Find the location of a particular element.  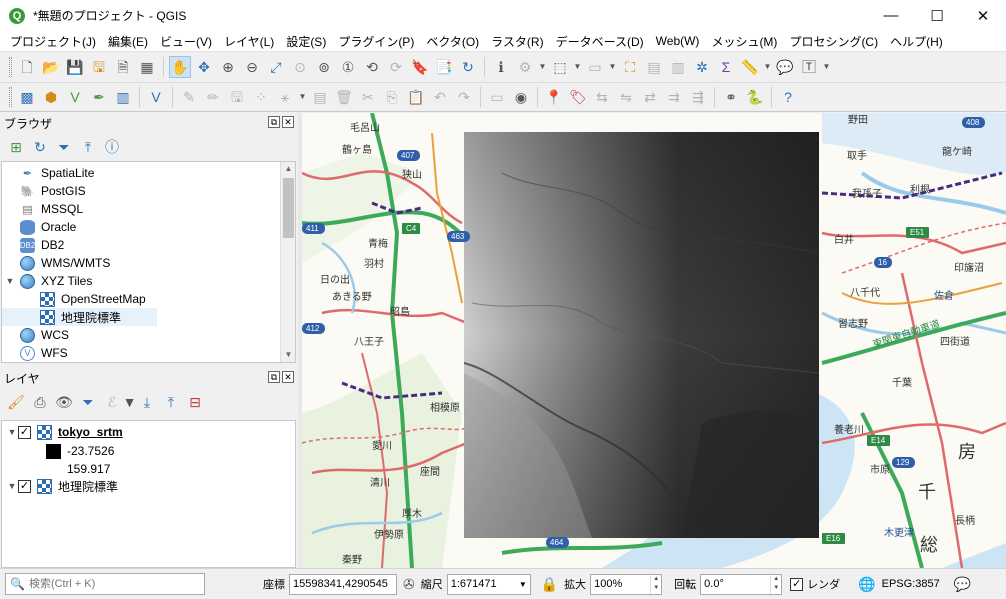

zoom-native-icon: ① is located at coordinates (348, 67).